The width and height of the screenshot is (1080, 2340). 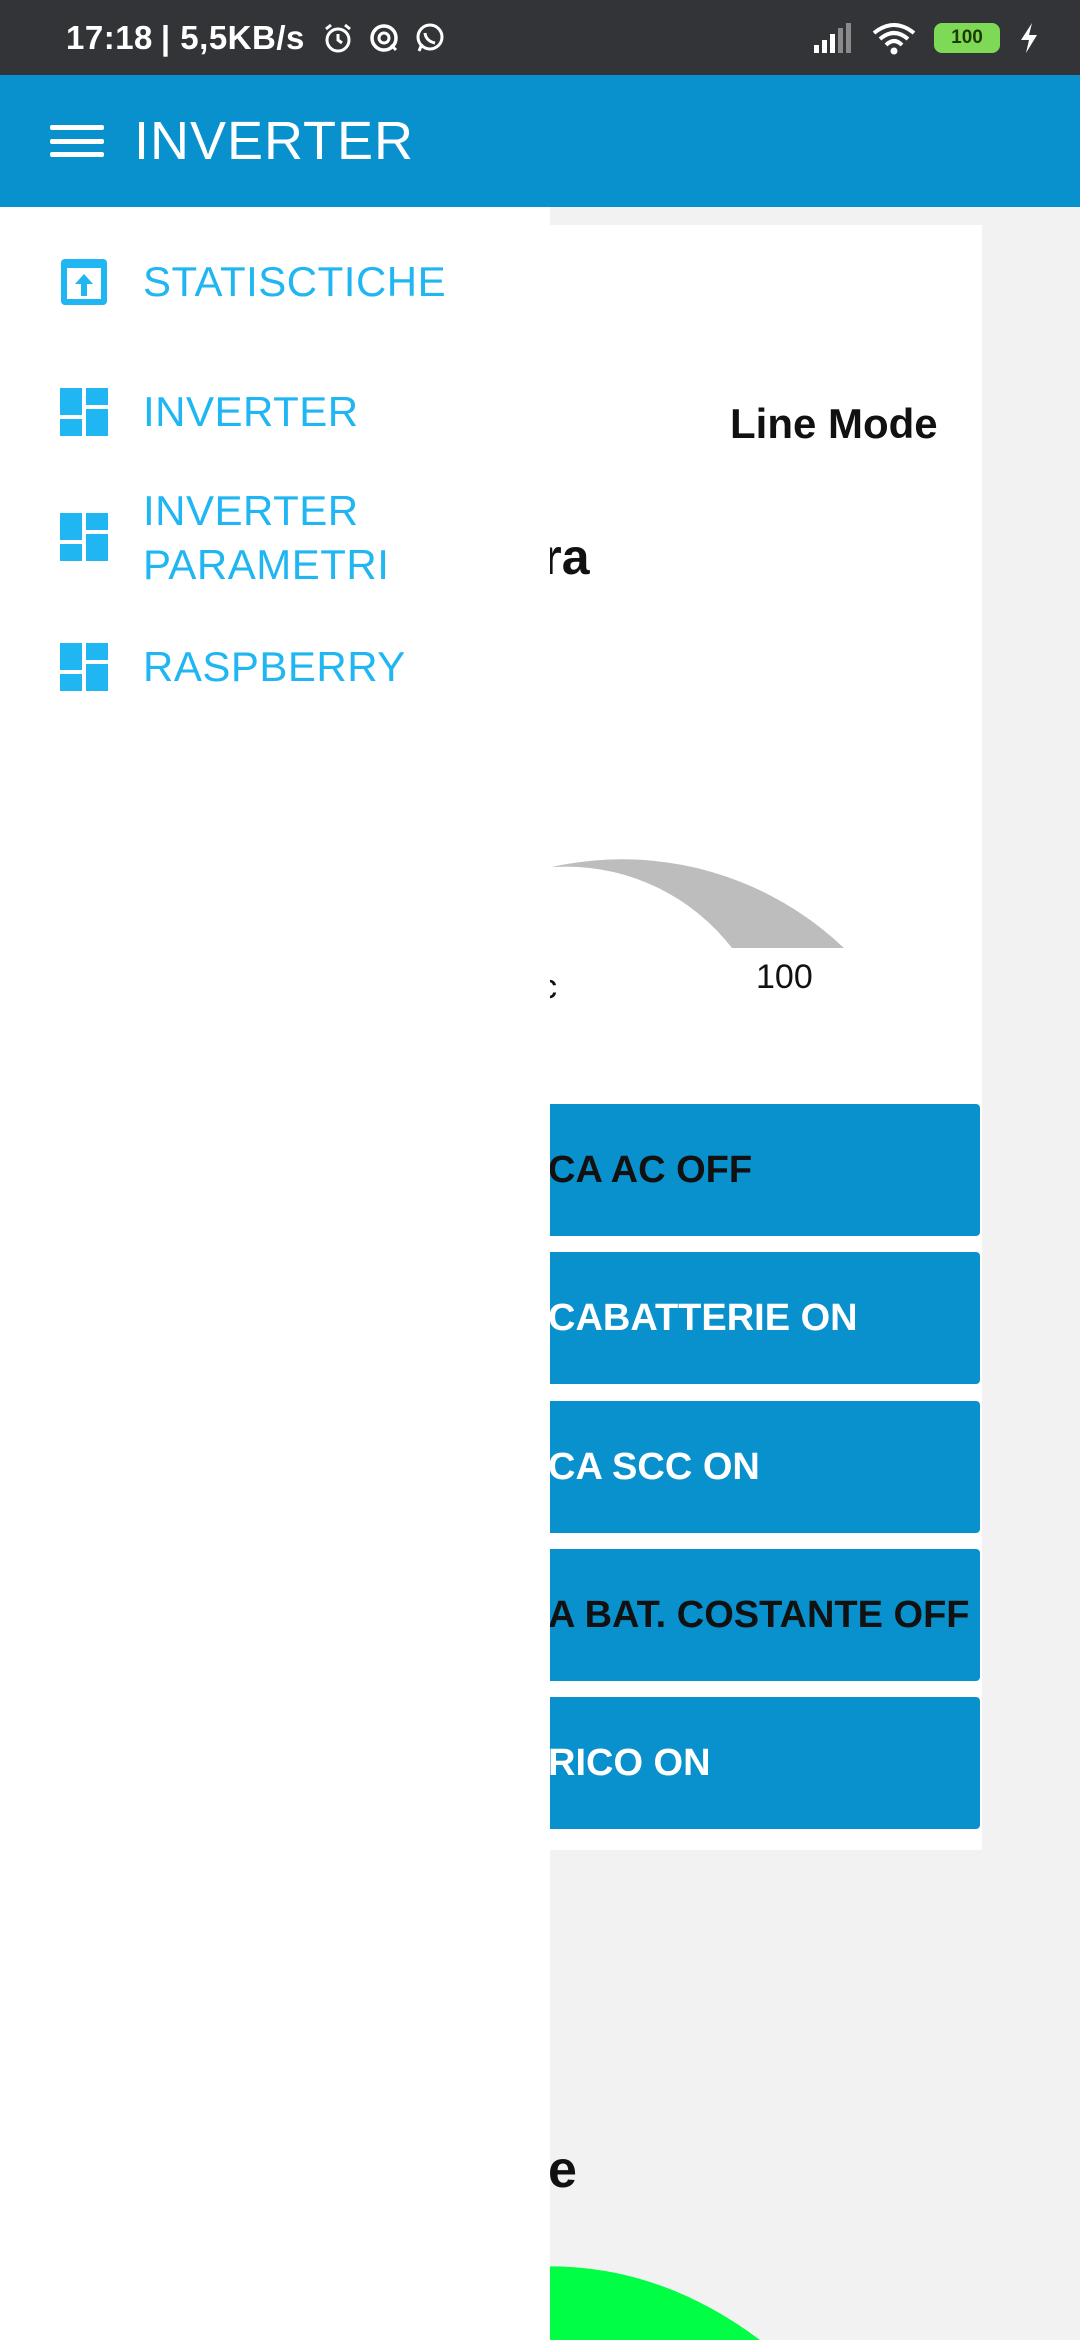 I want to click on drawer-item-inverter: INVERTER, so click(x=275, y=412).